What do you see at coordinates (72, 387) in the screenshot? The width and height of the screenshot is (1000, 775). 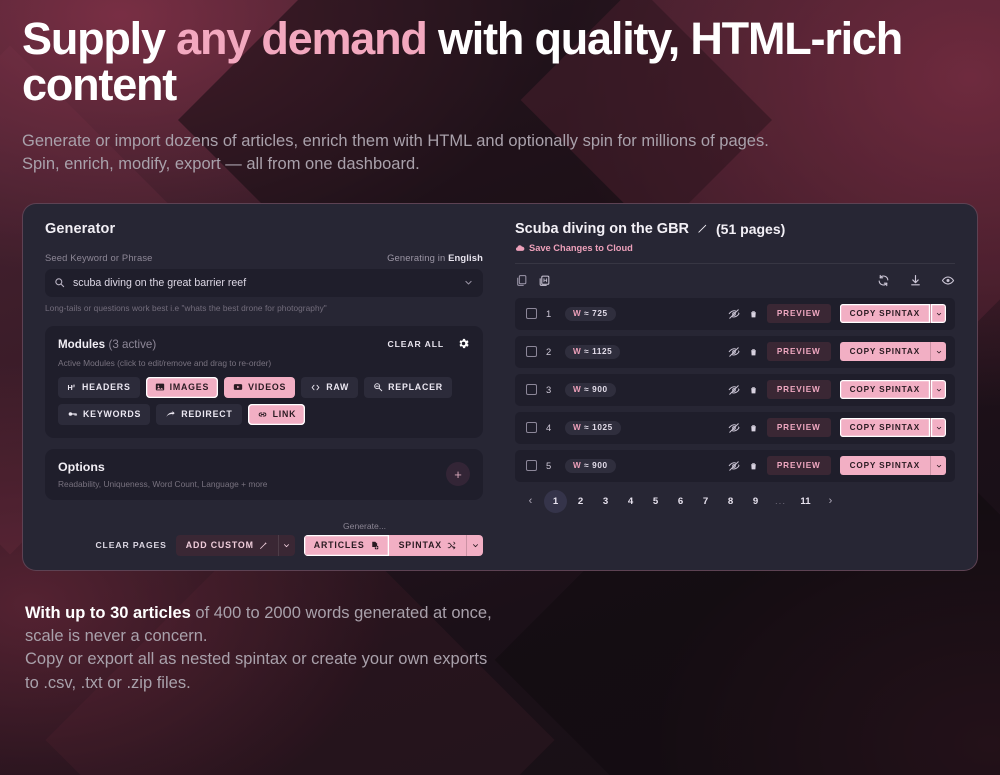 I see `heading-icon: H #` at bounding box center [72, 387].